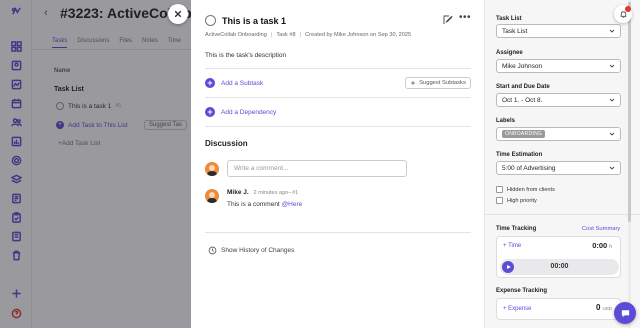 This screenshot has height=328, width=640. I want to click on add-dependency-button: + Add a Dependency, so click(240, 112).